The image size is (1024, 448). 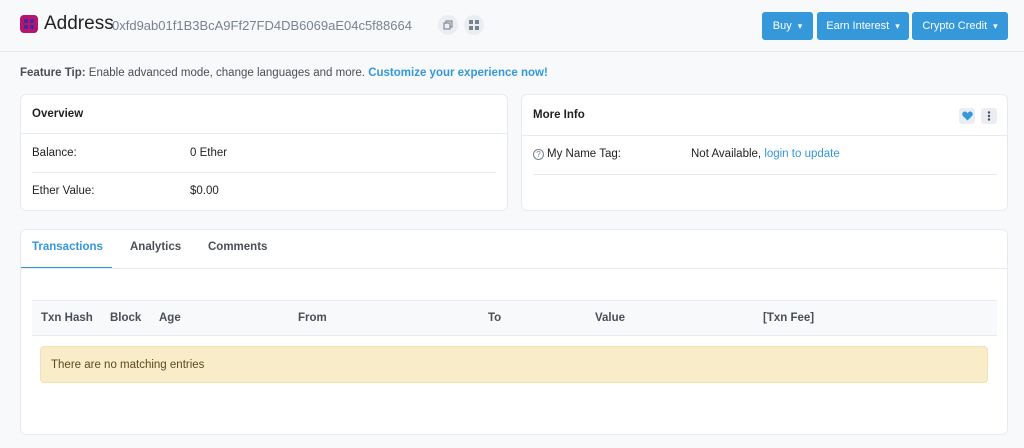 What do you see at coordinates (54, 153) in the screenshot?
I see `balance-label: Balance:` at bounding box center [54, 153].